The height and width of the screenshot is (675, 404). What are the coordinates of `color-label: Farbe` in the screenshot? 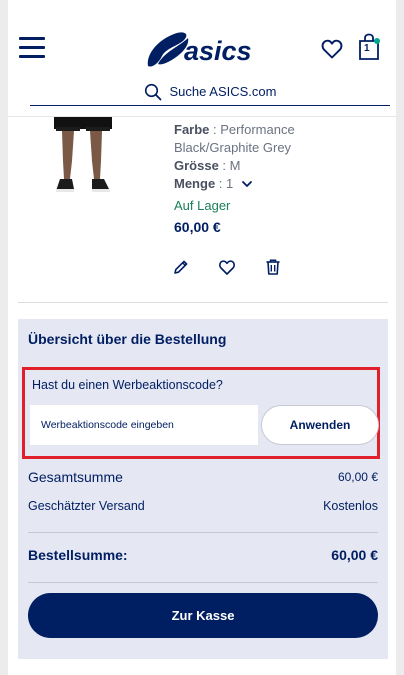 It's located at (192, 129).